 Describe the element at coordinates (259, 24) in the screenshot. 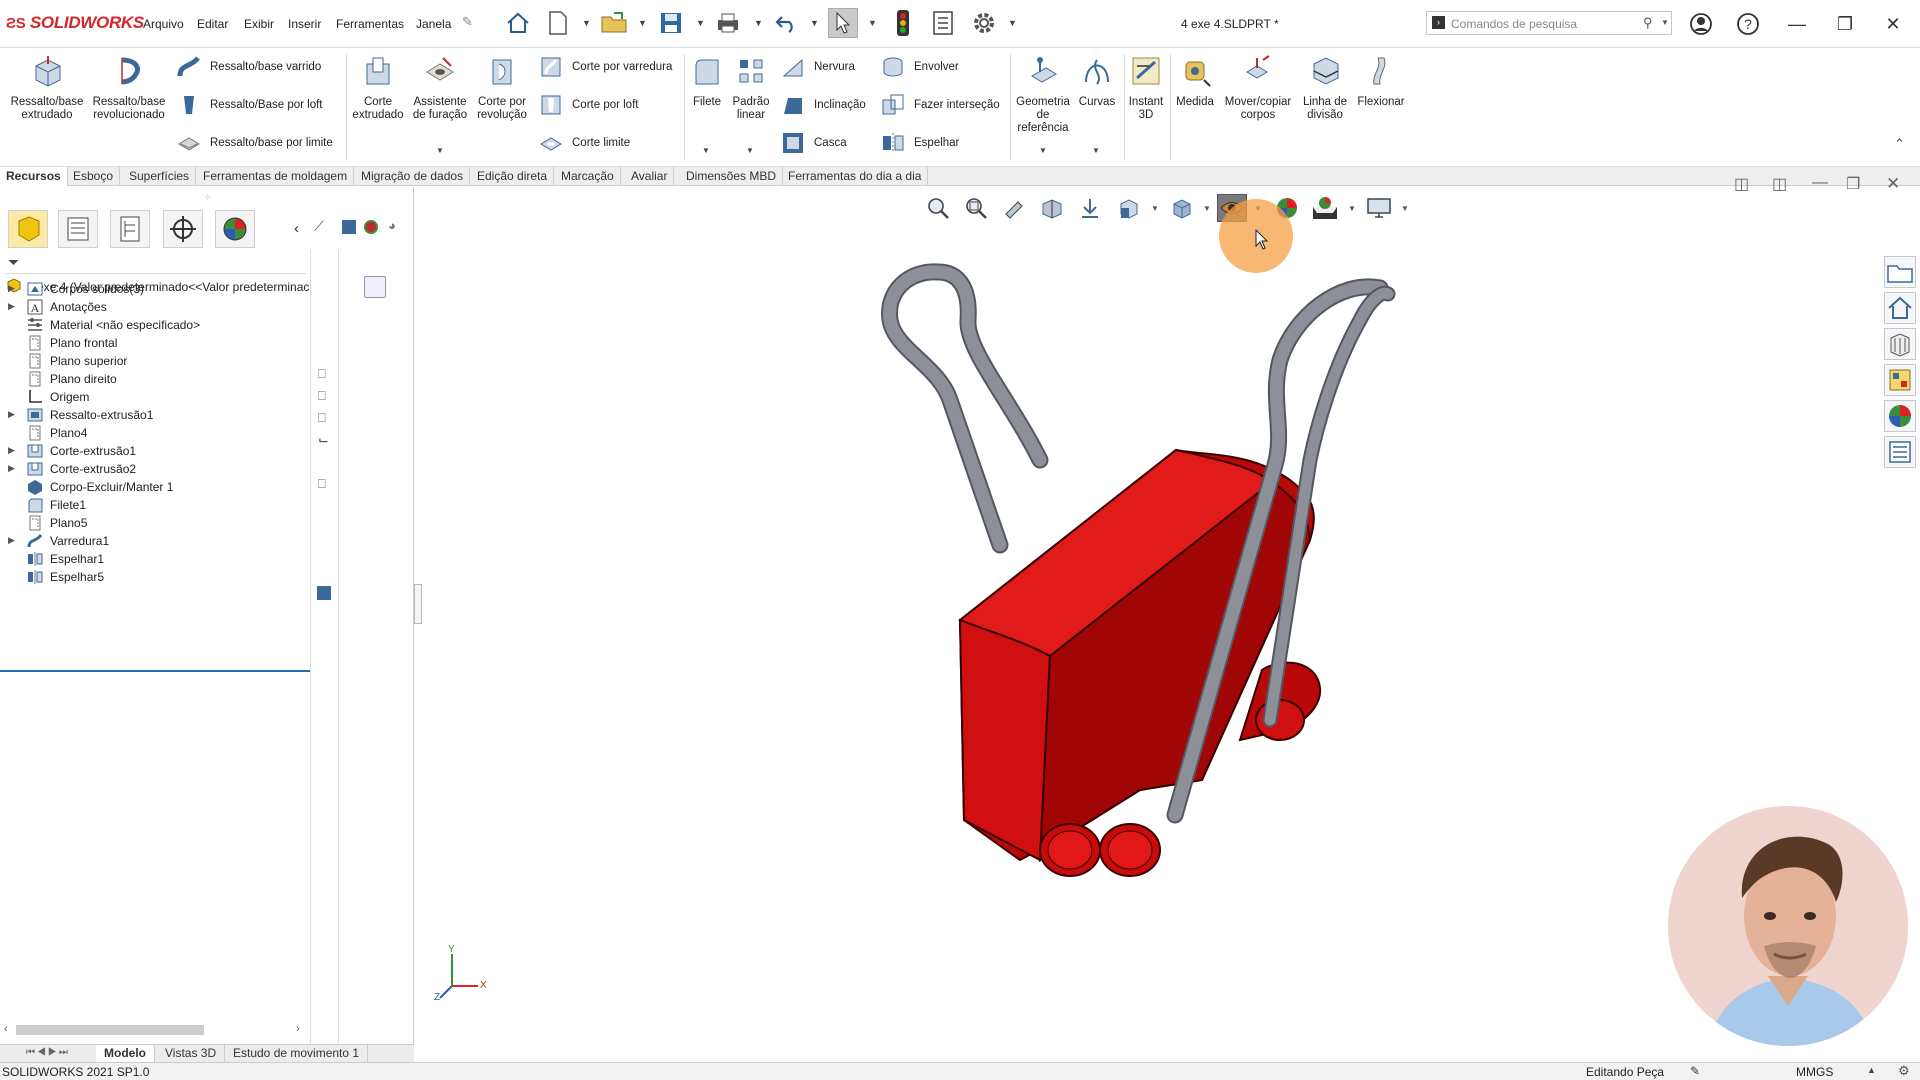

I see `menu-exibir: Exibir` at that location.